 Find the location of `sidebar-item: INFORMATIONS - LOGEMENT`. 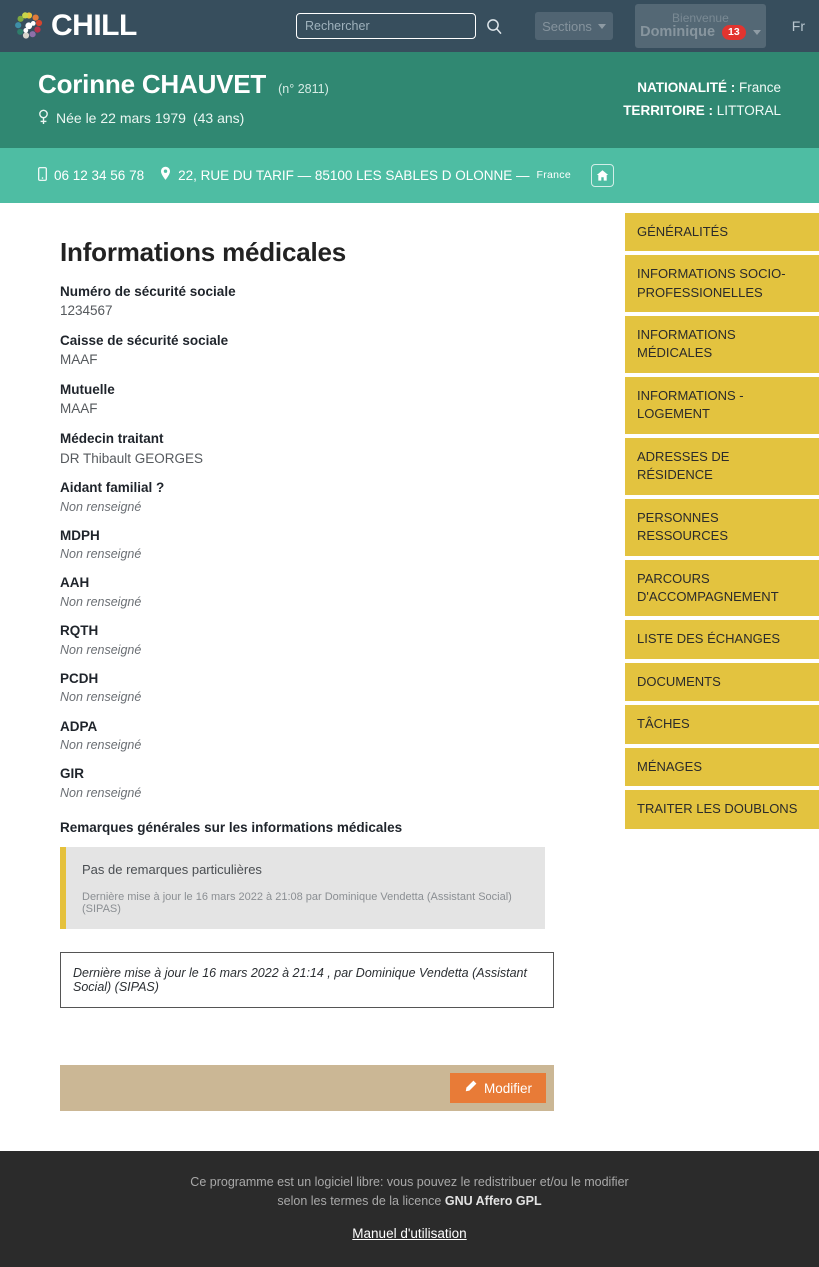

sidebar-item: INFORMATIONS - LOGEMENT is located at coordinates (722, 405).